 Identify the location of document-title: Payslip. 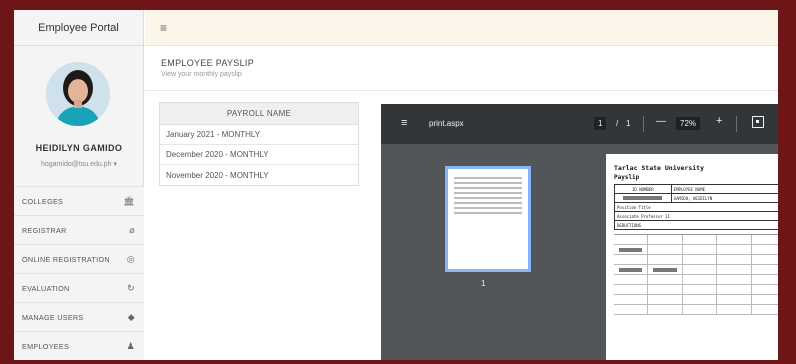
(627, 177).